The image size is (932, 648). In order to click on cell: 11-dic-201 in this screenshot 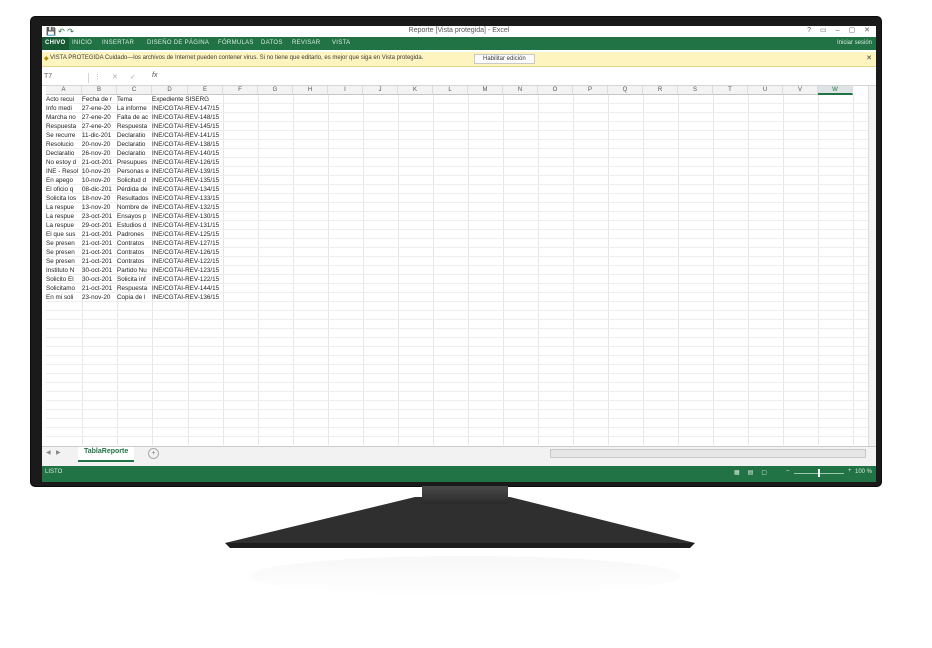, I will do `click(99, 135)`.